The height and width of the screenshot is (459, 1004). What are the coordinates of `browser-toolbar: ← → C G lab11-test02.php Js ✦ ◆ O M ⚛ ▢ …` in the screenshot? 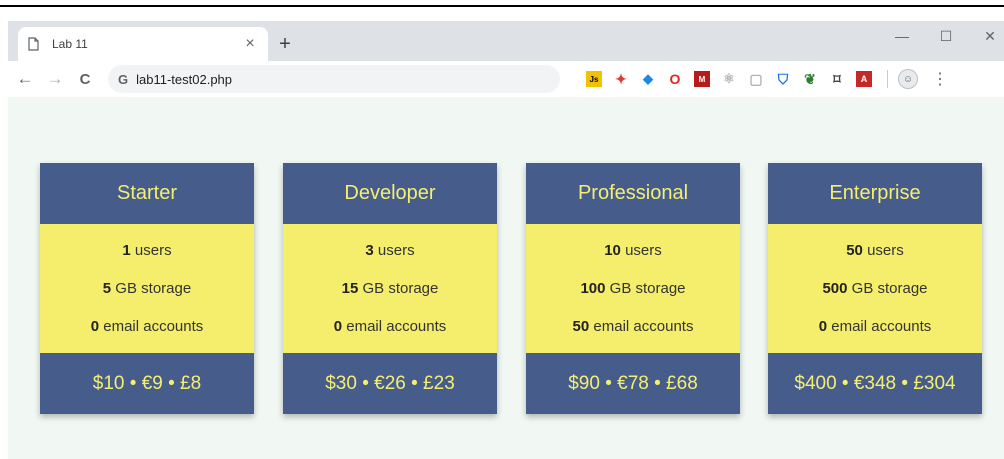 It's located at (506, 79).